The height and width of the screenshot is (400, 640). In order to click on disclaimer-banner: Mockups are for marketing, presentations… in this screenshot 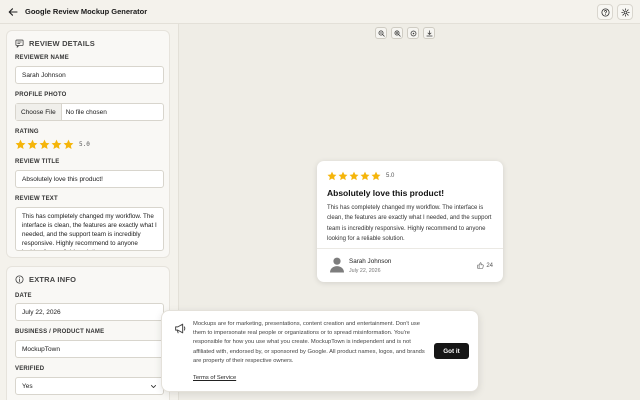, I will do `click(320, 351)`.